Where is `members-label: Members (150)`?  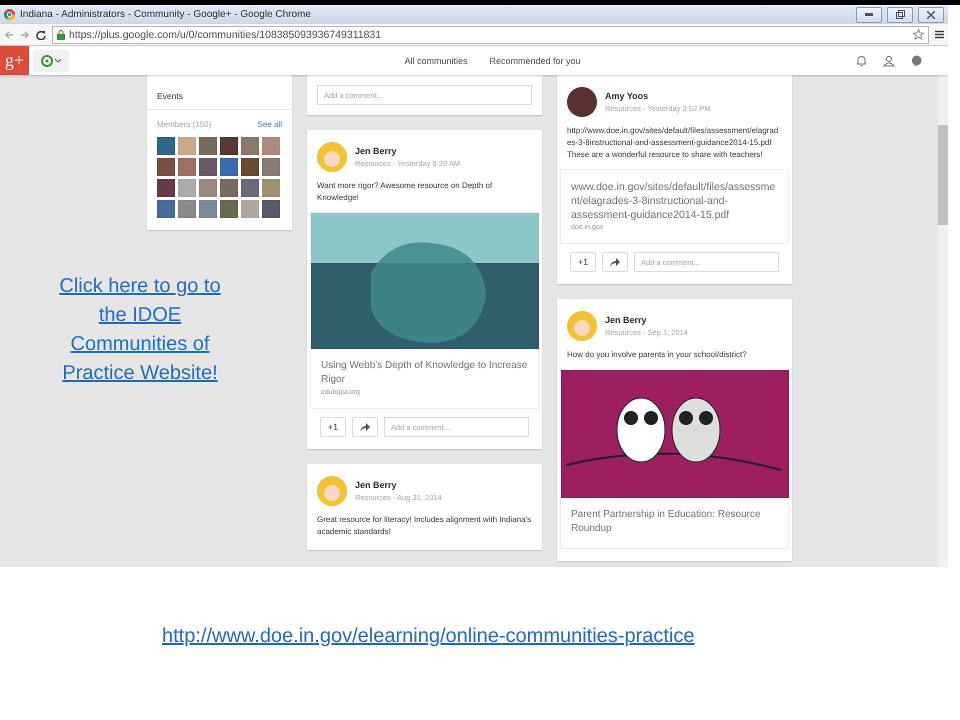
members-label: Members (150) is located at coordinates (184, 124).